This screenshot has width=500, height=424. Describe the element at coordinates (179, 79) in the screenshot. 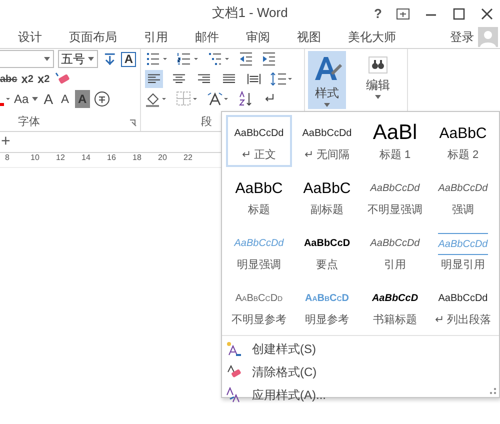

I see `align-center-icon` at that location.